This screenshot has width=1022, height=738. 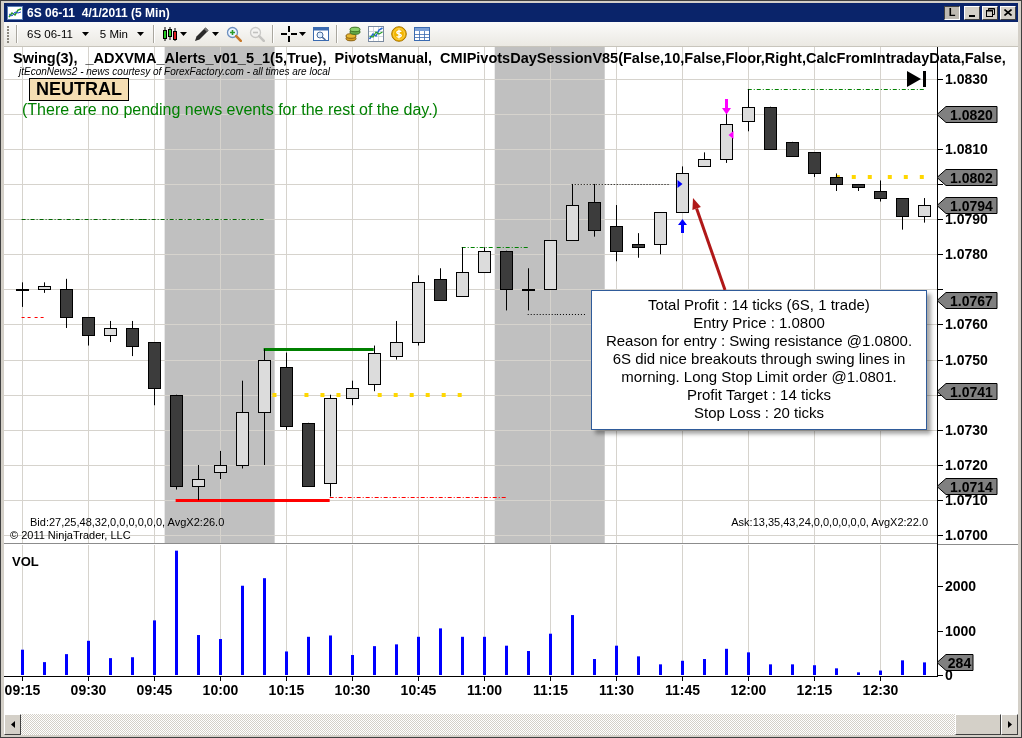 What do you see at coordinates (418, 690) in the screenshot?
I see `axis-label: 10:45` at bounding box center [418, 690].